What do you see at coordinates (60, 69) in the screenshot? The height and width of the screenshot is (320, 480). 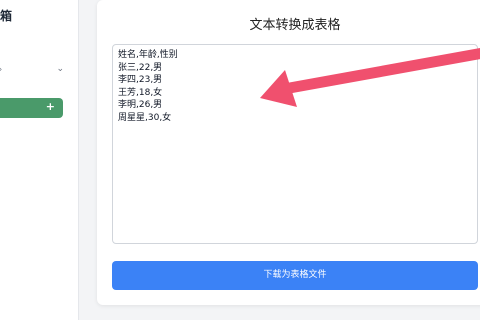 I see `chevron-down-icon: ⌄` at bounding box center [60, 69].